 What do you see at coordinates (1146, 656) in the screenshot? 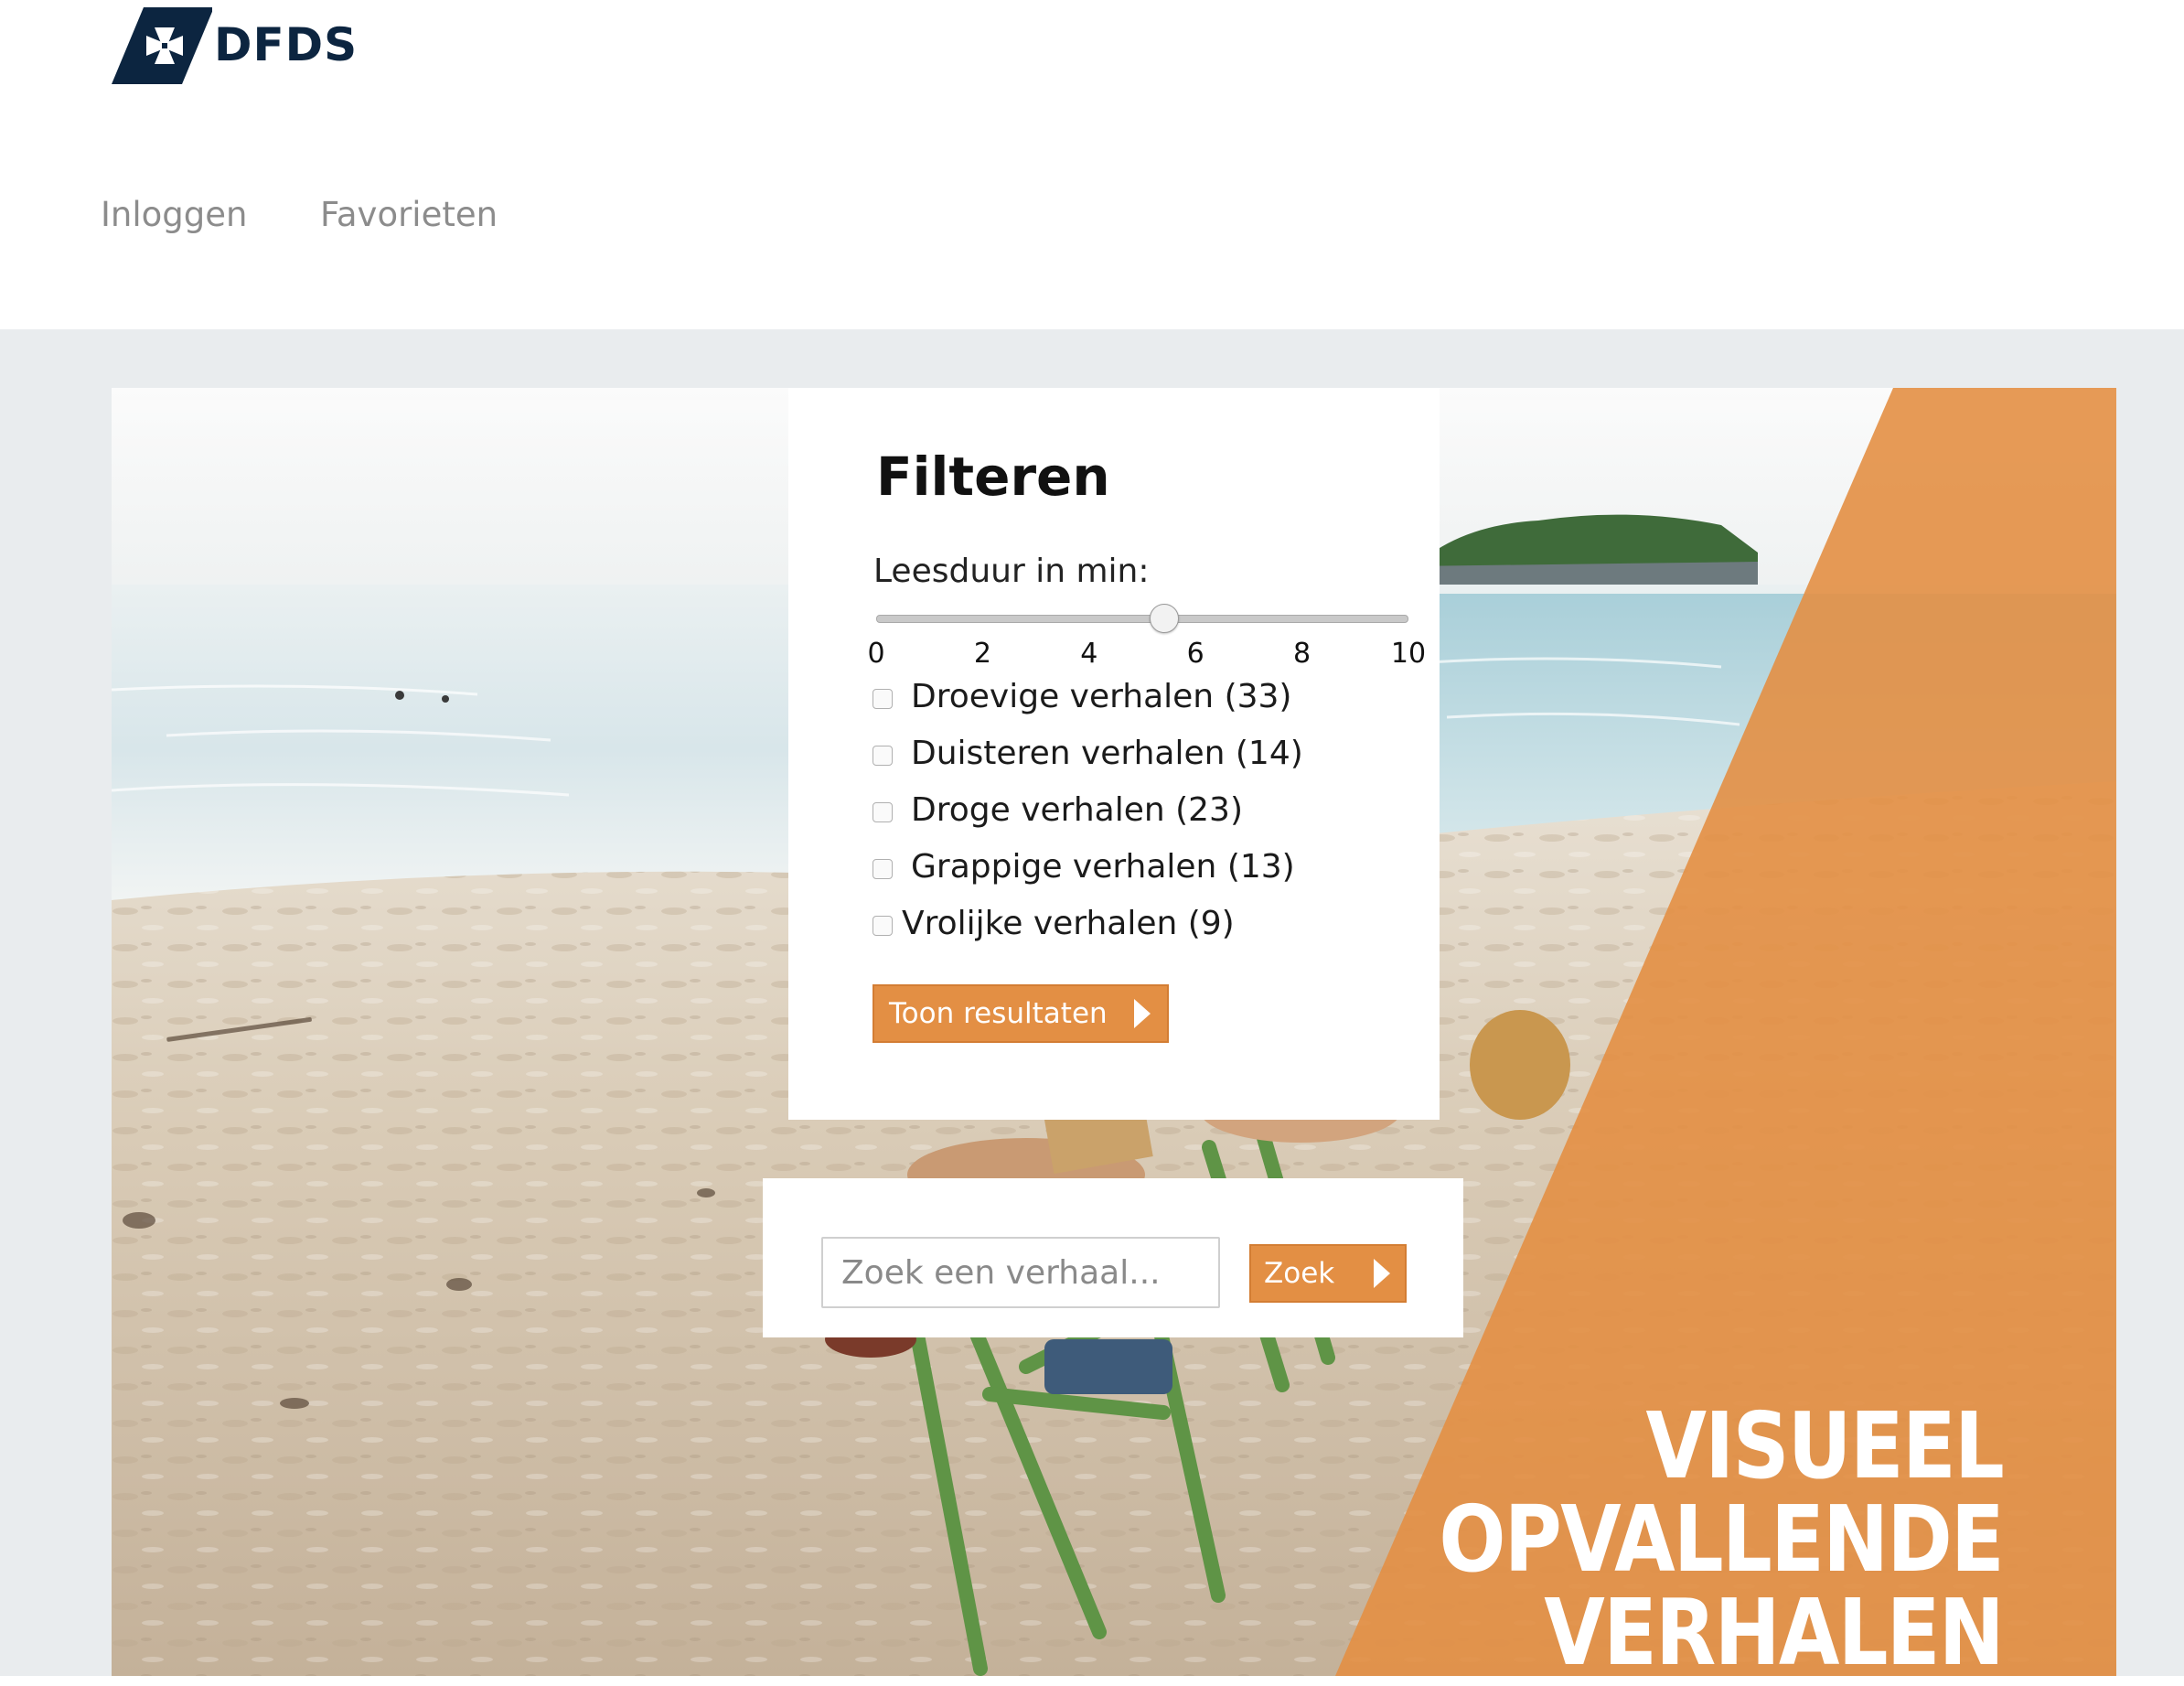
I see `slider-tick-labels: 0 2 4 6 8 10` at bounding box center [1146, 656].